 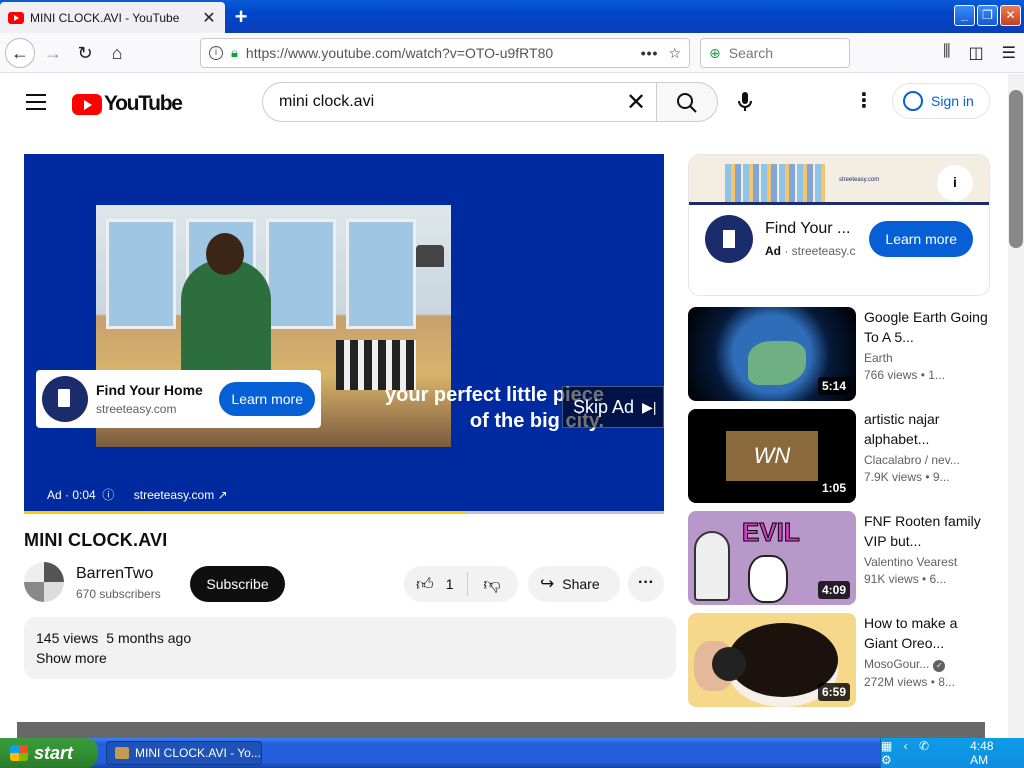 I want to click on thumbnail-text: EVIL, so click(x=771, y=532).